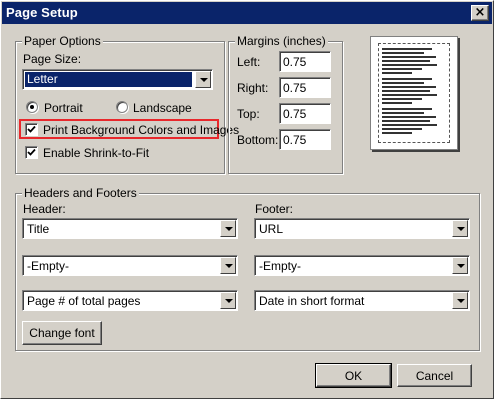  What do you see at coordinates (249, 62) in the screenshot?
I see `left-margin-label: Left:` at bounding box center [249, 62].